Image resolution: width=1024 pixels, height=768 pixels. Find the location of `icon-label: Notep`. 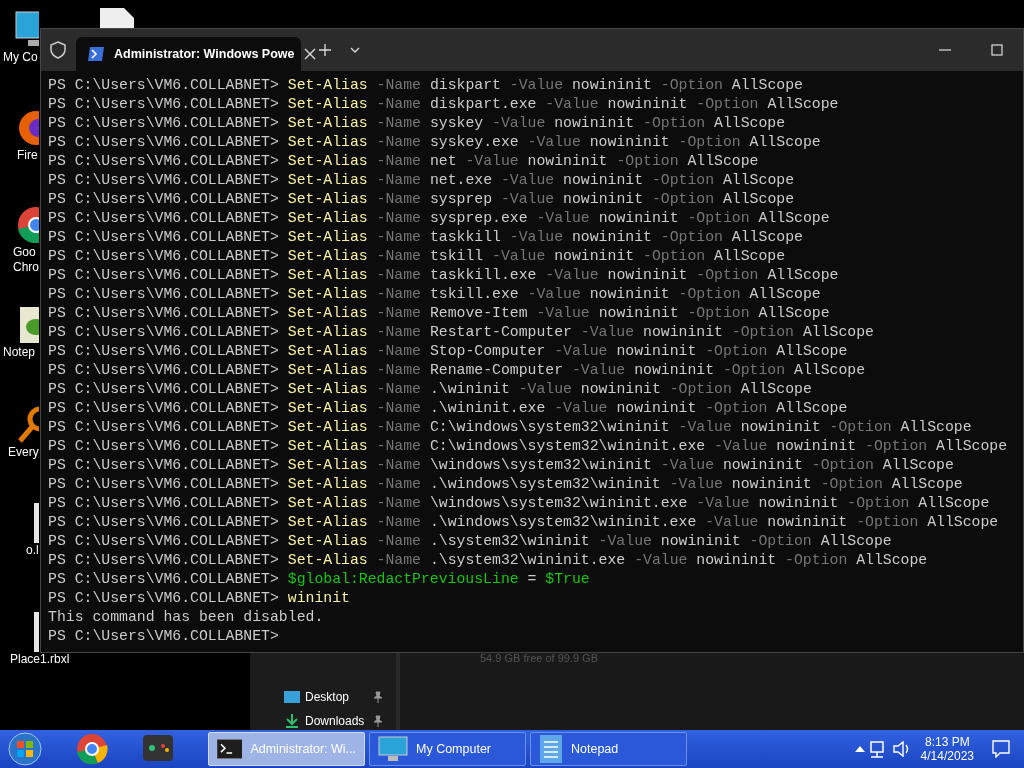

icon-label: Notep is located at coordinates (19, 352).